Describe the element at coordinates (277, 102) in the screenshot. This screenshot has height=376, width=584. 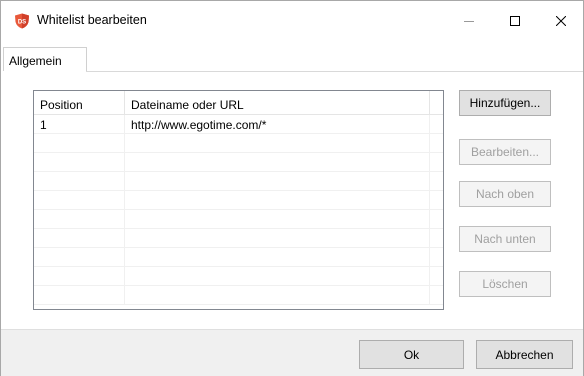
I see `column-header-url: Dateiname oder URL` at that location.